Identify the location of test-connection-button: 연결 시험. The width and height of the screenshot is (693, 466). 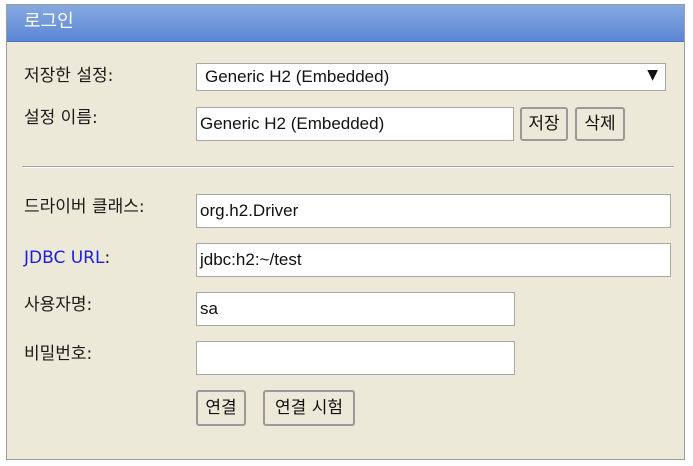
(309, 408).